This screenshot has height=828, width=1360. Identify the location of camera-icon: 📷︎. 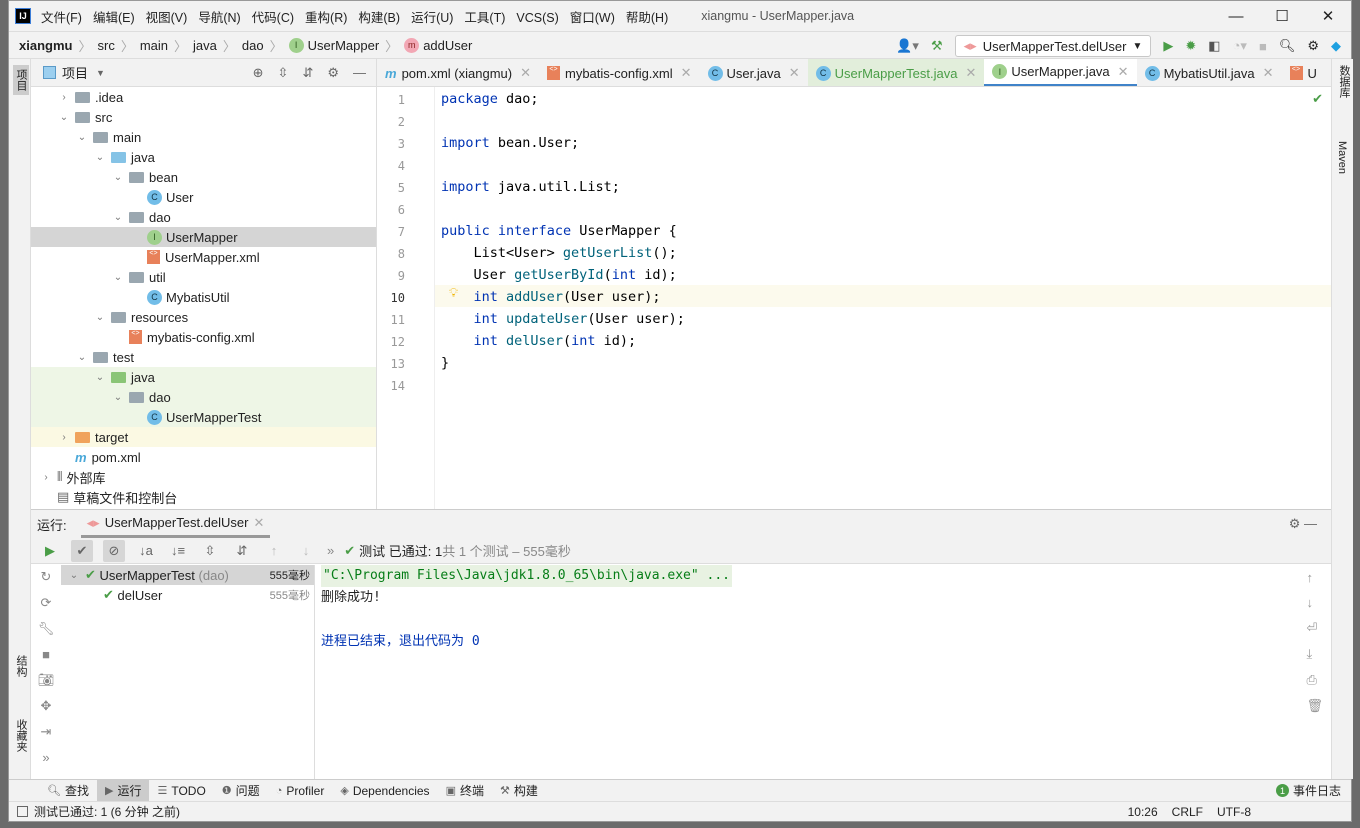
(46, 680).